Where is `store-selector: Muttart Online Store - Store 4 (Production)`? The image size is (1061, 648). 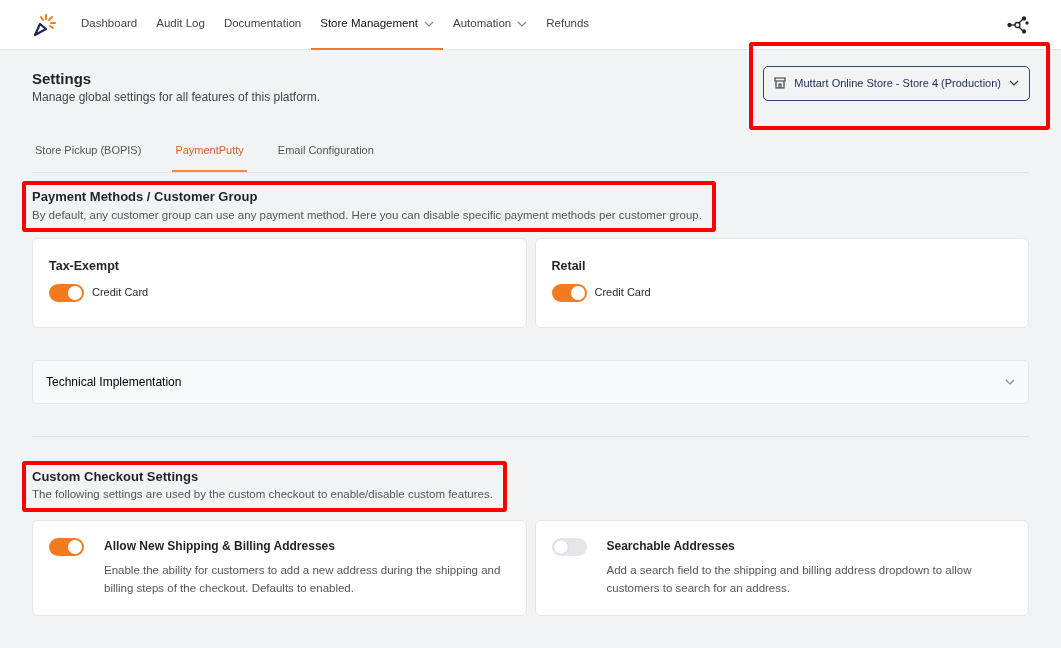 store-selector: Muttart Online Store - Store 4 (Production) is located at coordinates (896, 83).